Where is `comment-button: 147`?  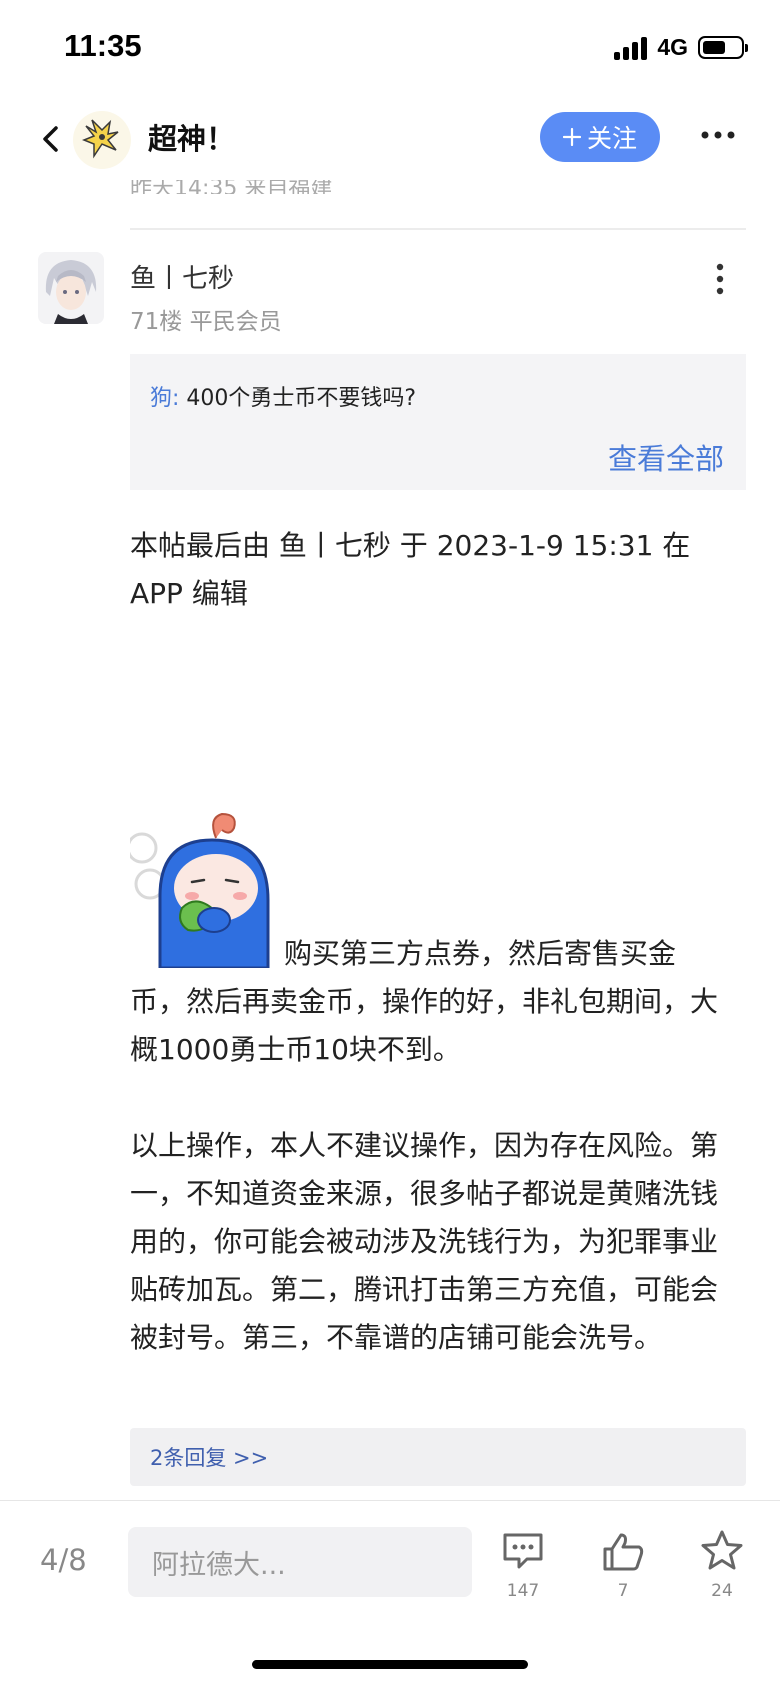 comment-button: 147 is located at coordinates (523, 1565).